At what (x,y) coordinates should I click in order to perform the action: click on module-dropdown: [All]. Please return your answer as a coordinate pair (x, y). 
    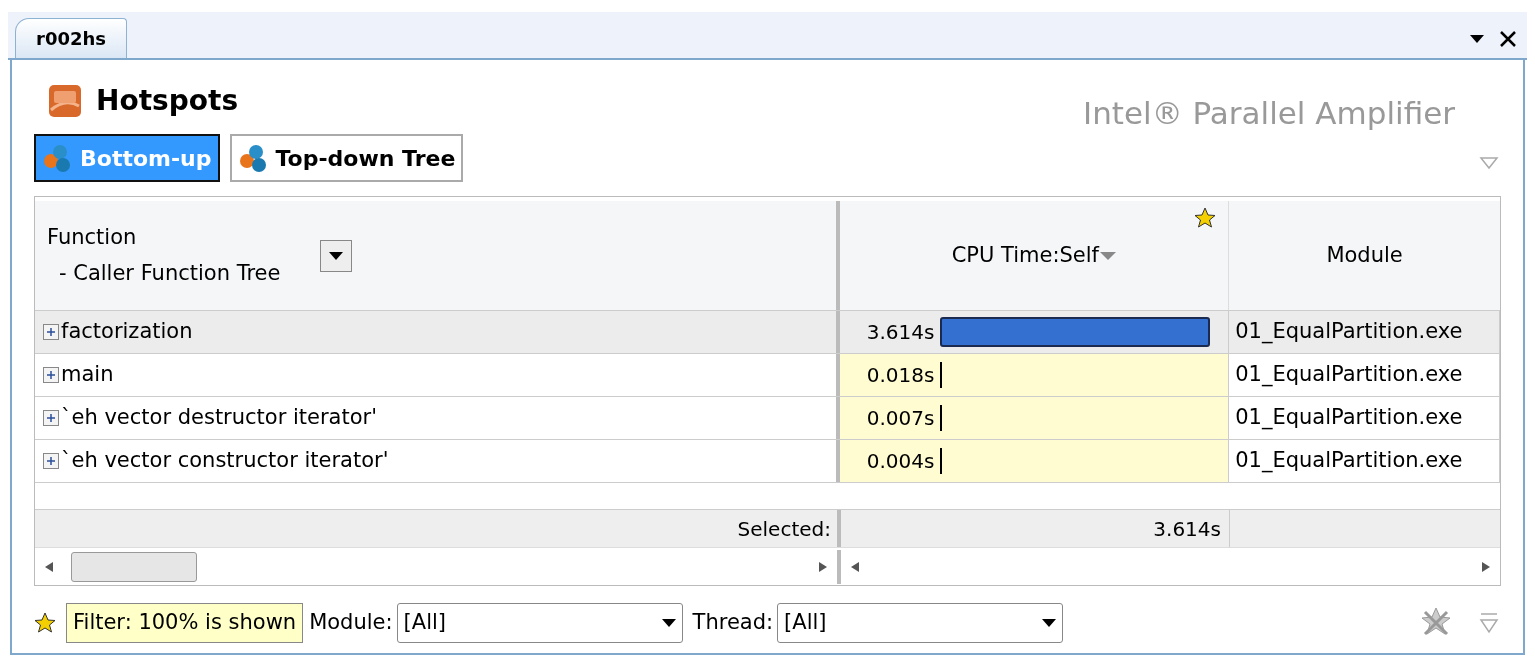
    Looking at the image, I should click on (539, 623).